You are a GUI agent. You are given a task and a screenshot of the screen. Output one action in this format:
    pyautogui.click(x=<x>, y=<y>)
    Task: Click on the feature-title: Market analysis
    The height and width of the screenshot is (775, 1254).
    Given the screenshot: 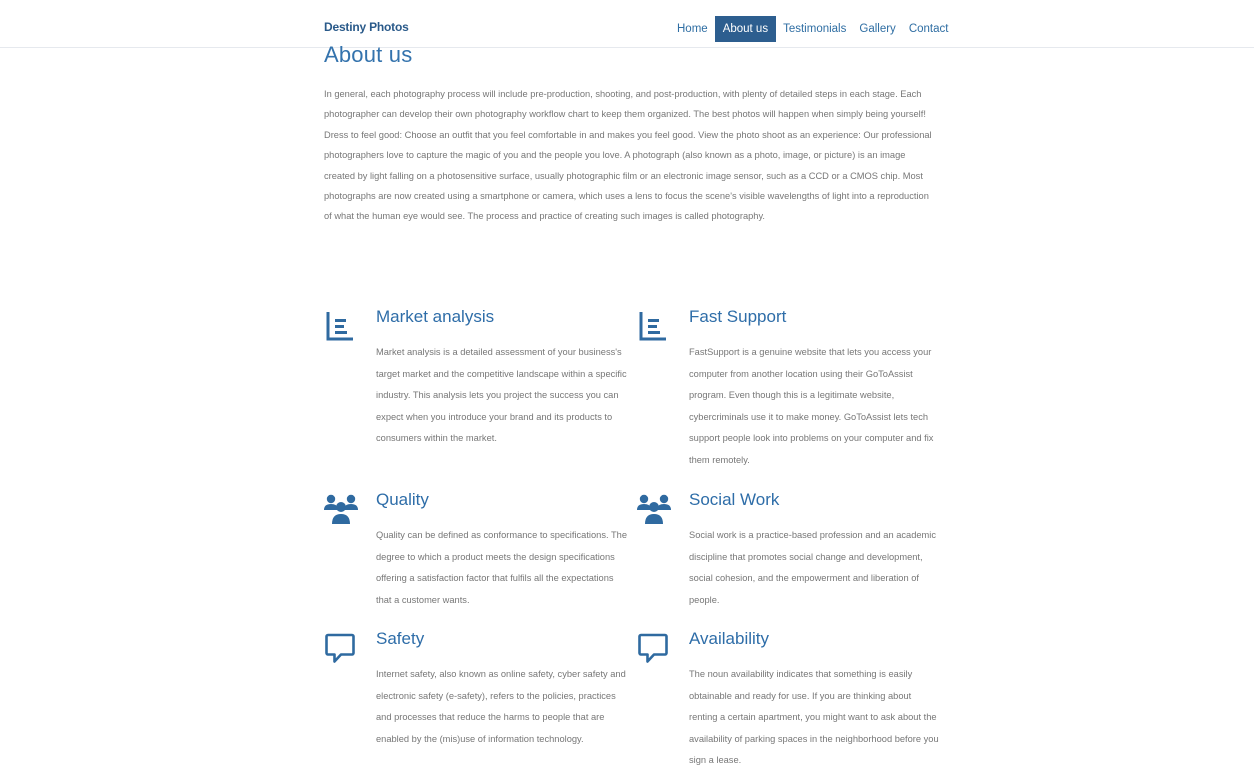 What is the action you would take?
    pyautogui.click(x=435, y=316)
    